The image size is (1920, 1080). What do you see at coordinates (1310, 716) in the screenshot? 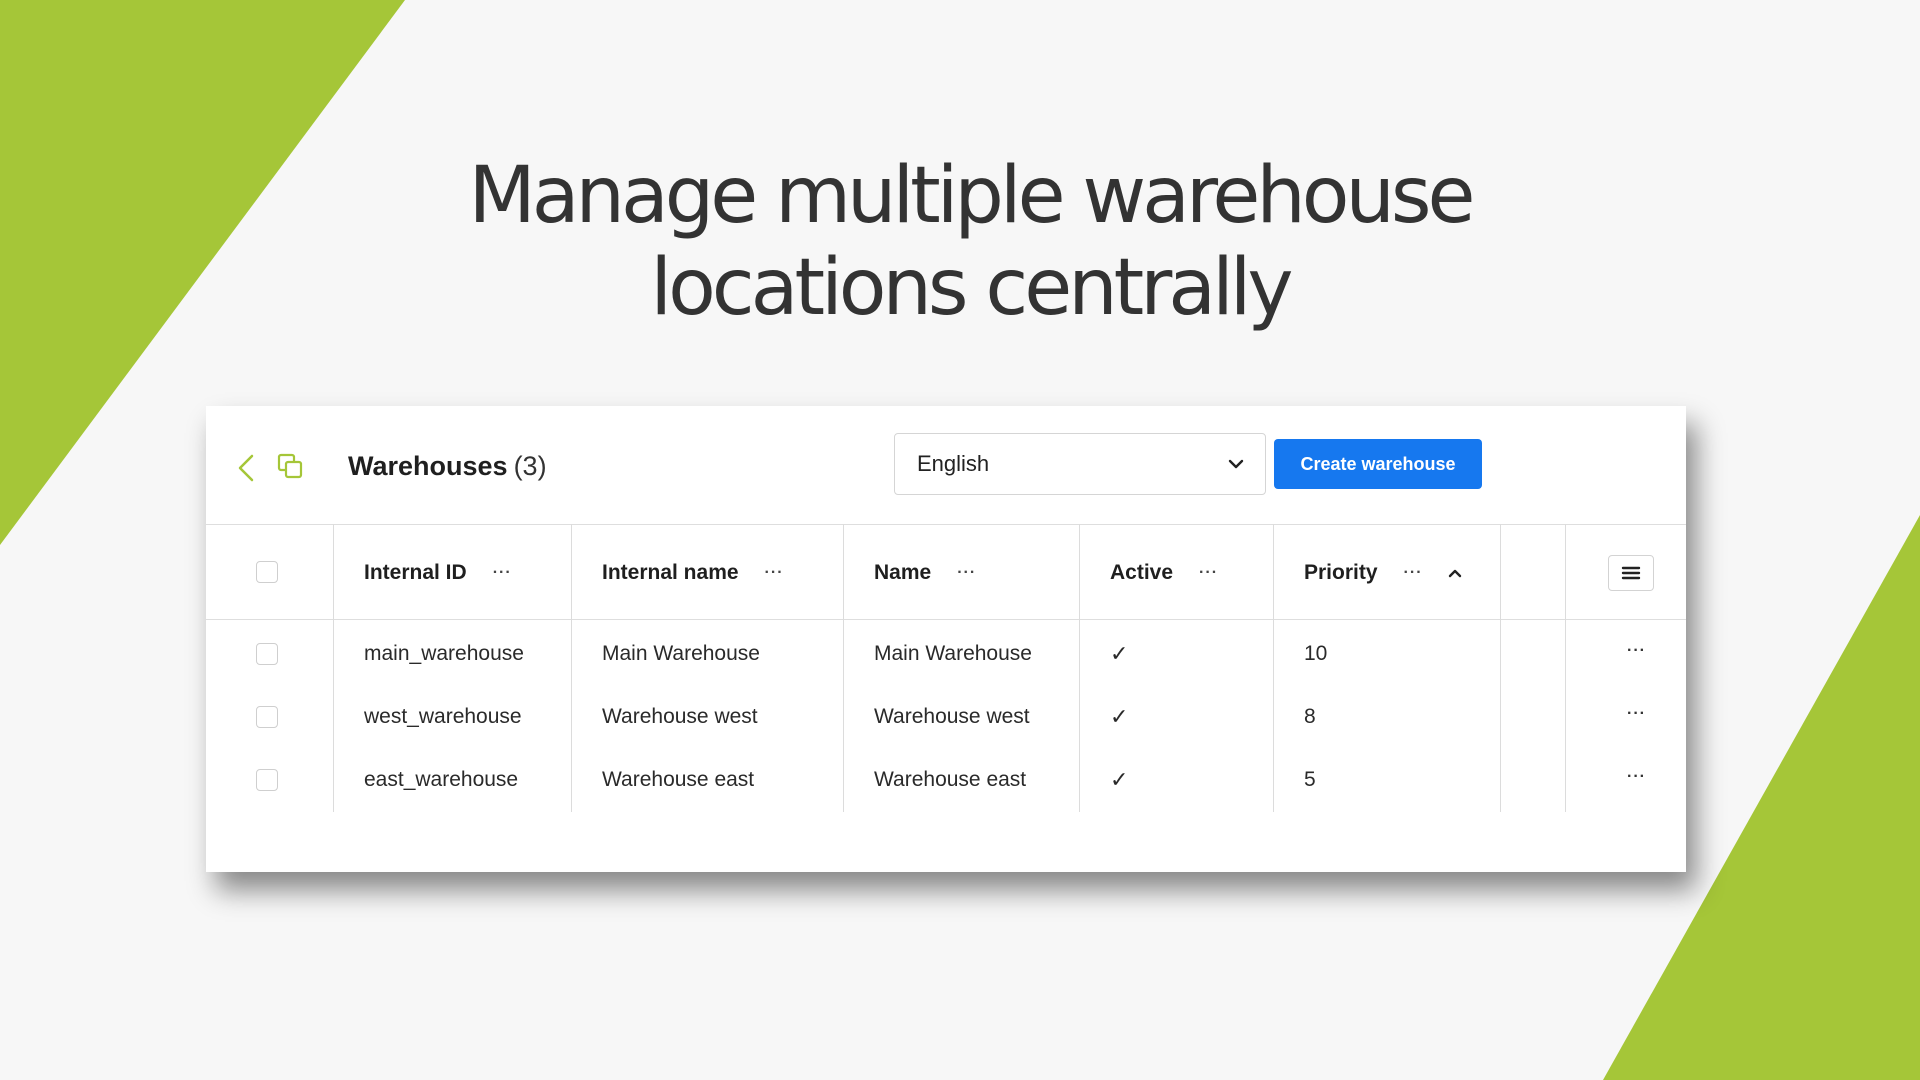
I see `cell-priority: 8` at bounding box center [1310, 716].